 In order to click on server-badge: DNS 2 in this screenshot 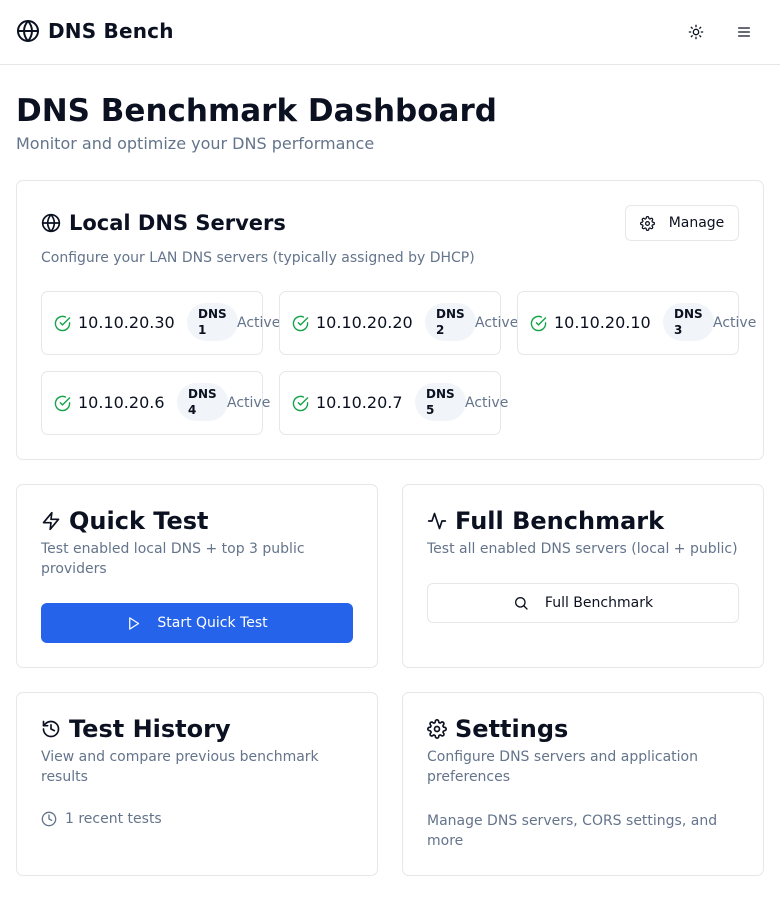, I will do `click(450, 322)`.